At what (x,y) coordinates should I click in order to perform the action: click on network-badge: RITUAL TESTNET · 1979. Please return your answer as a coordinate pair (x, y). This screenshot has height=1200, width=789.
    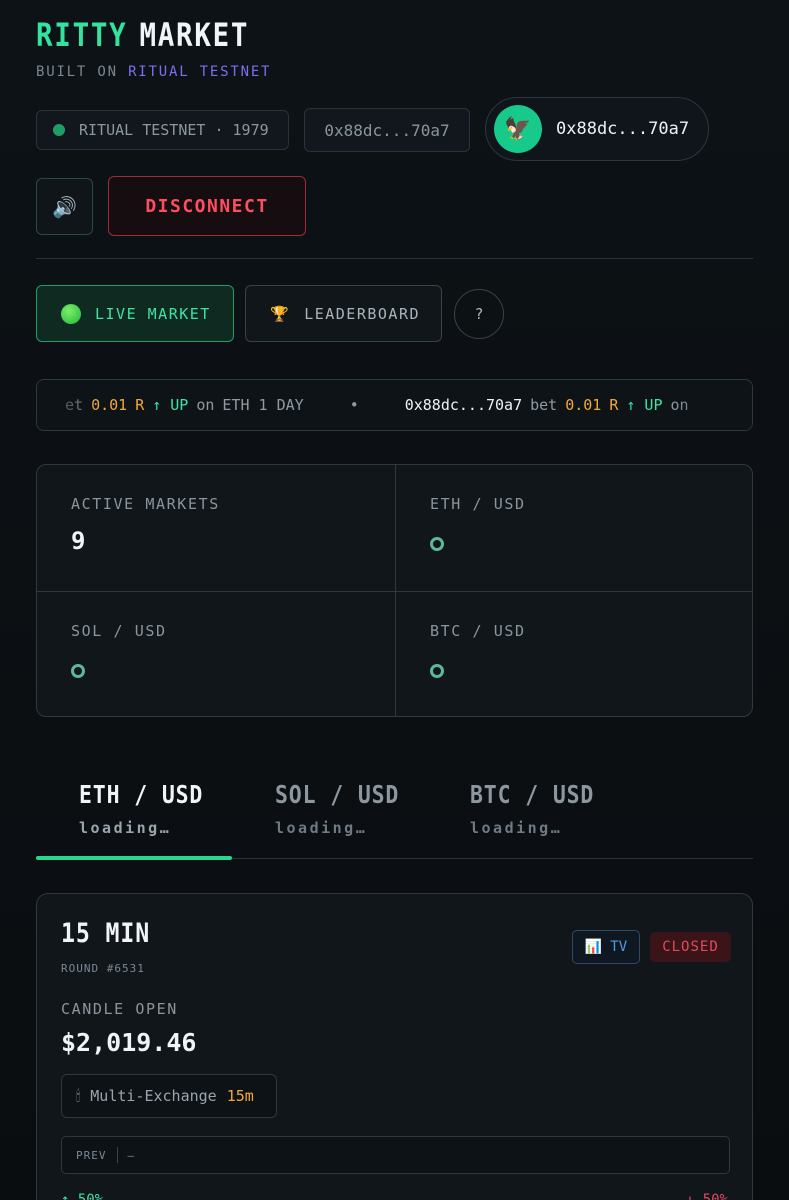
    Looking at the image, I should click on (162, 130).